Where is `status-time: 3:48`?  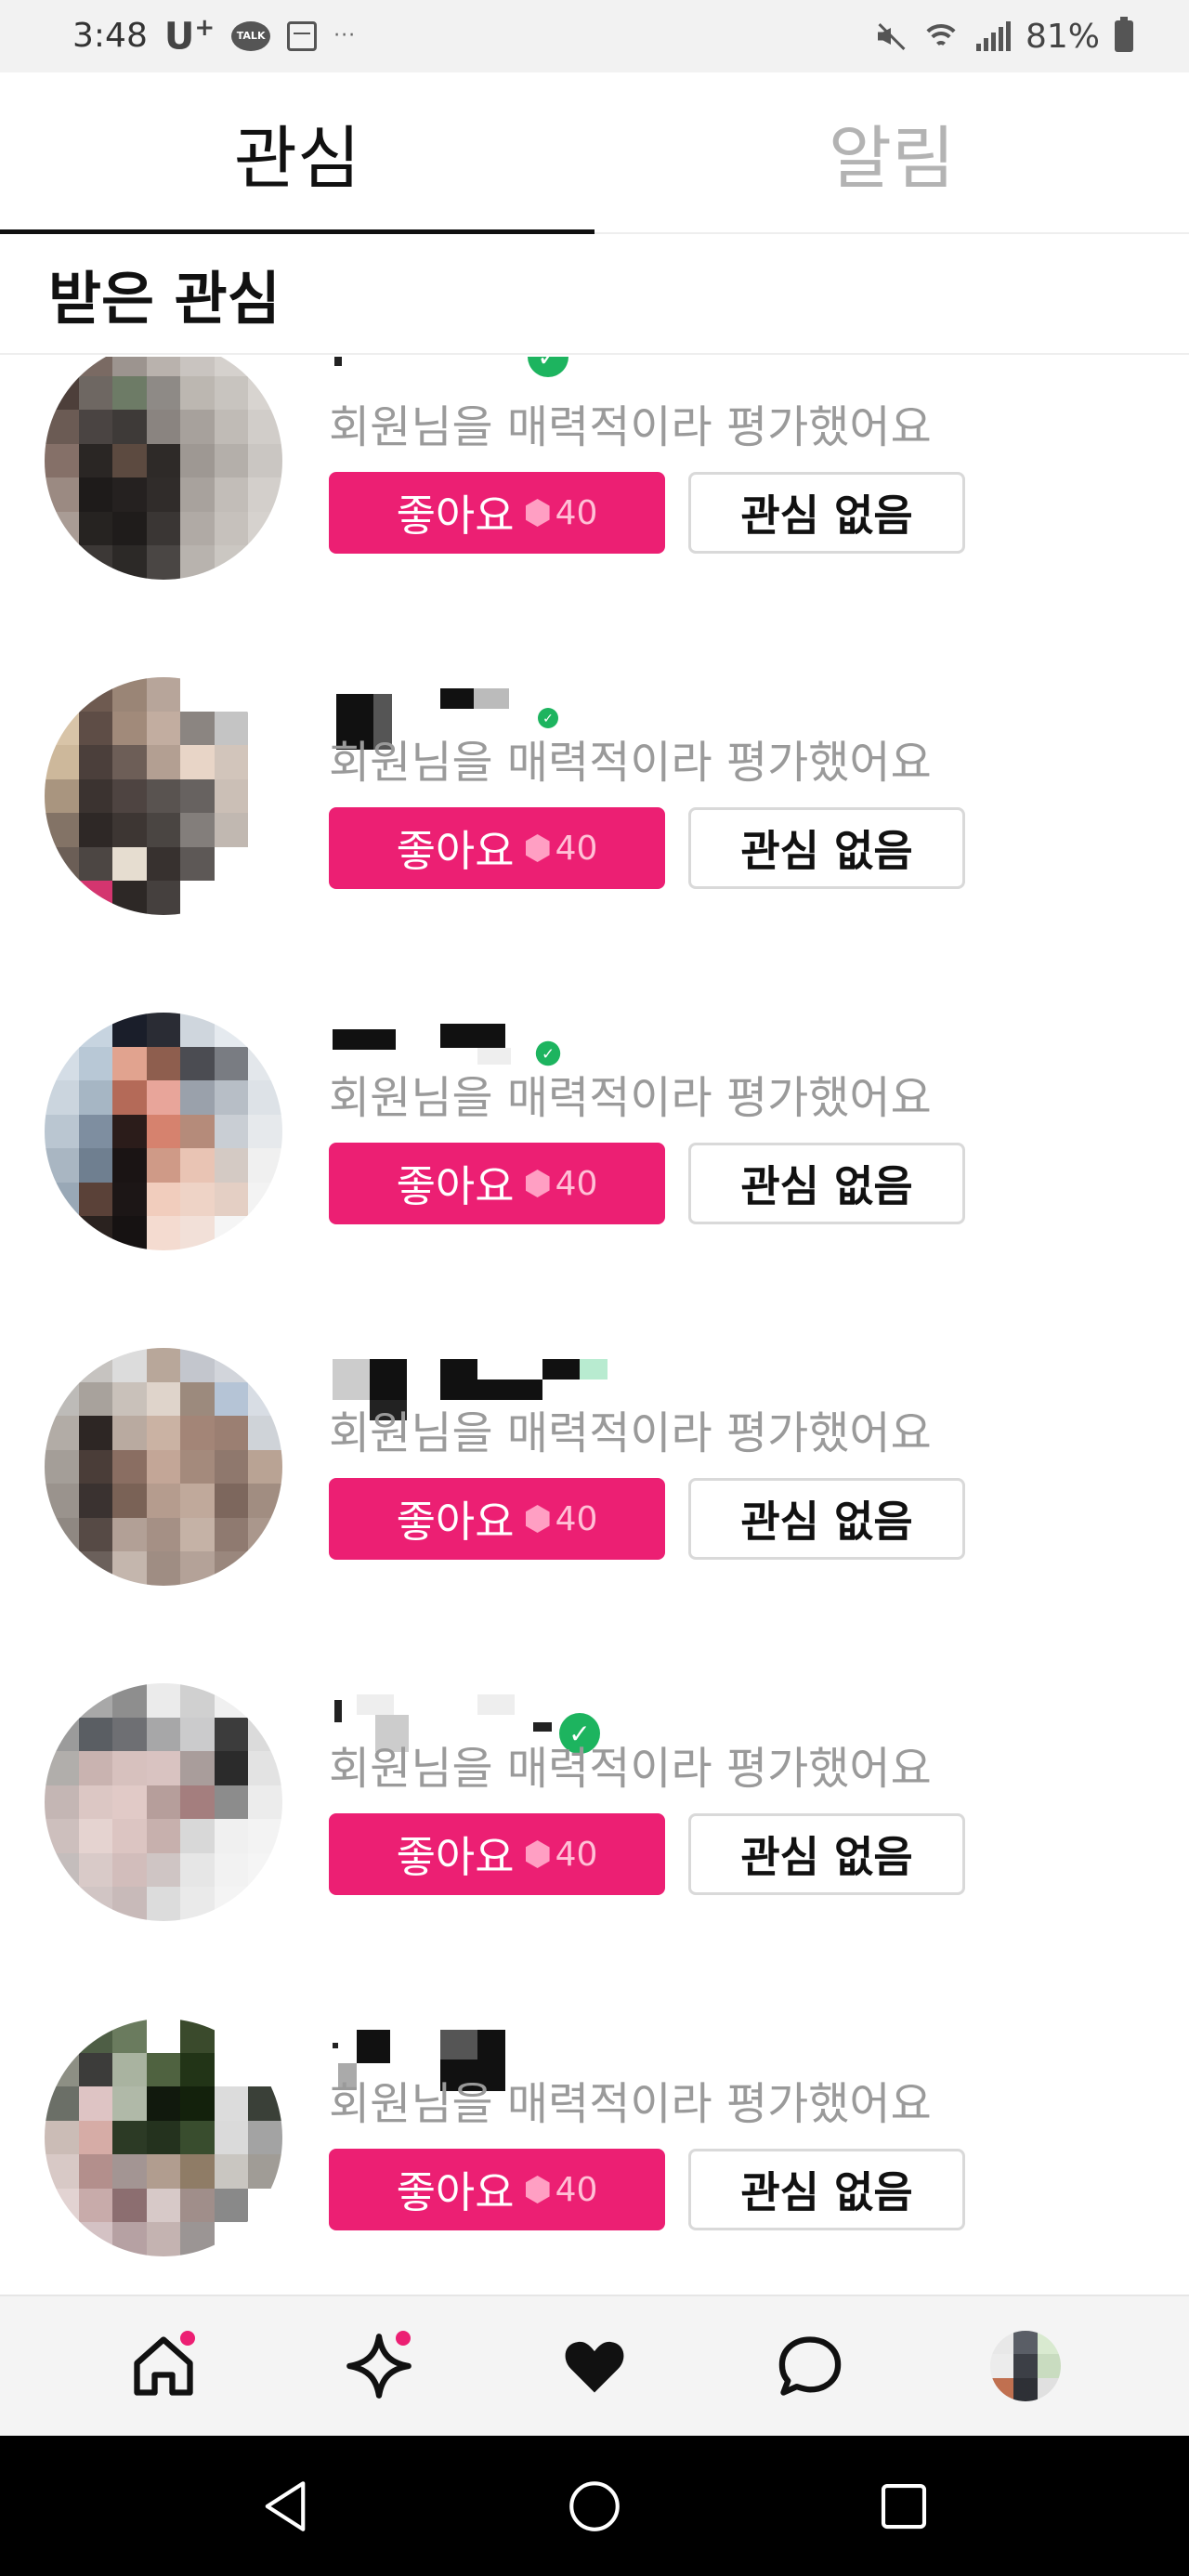 status-time: 3:48 is located at coordinates (110, 36).